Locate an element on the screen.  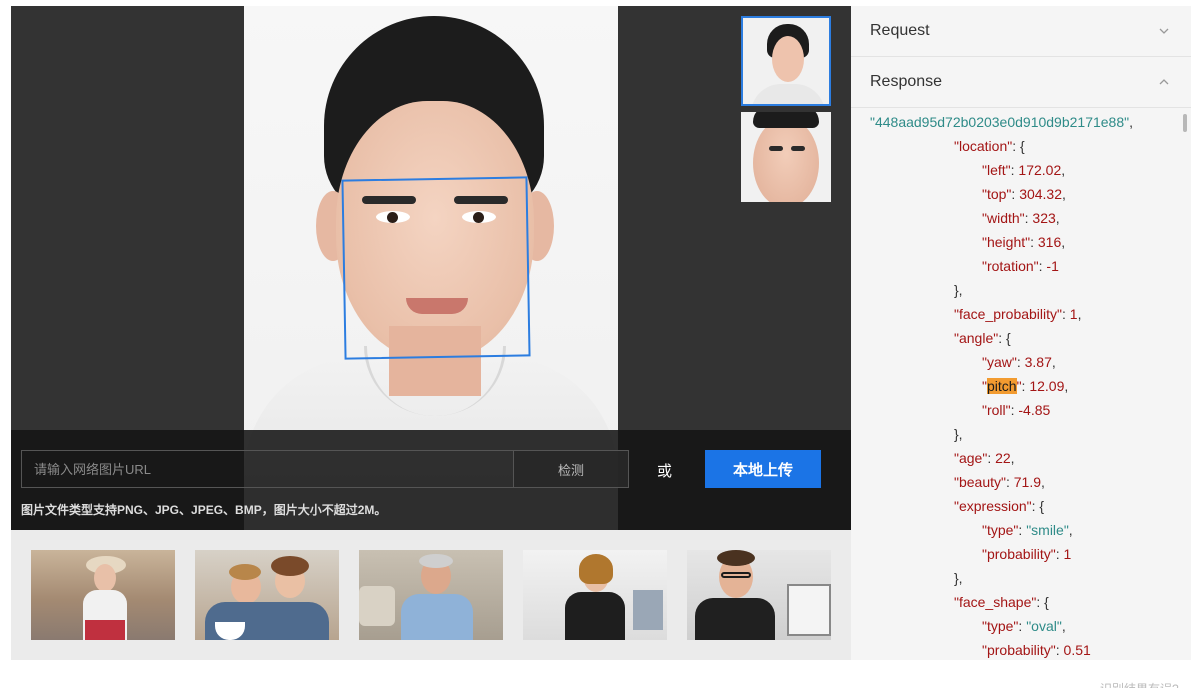
json-token: "age" is located at coordinates (971, 458).